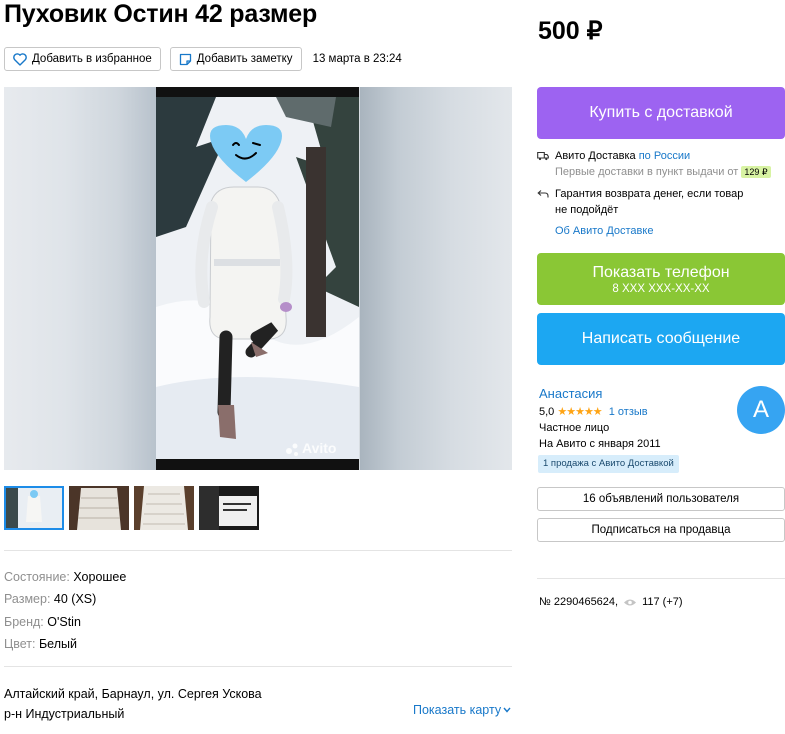  What do you see at coordinates (661, 499) in the screenshot?
I see `user-ads-button: 16 объявлений пользователя` at bounding box center [661, 499].